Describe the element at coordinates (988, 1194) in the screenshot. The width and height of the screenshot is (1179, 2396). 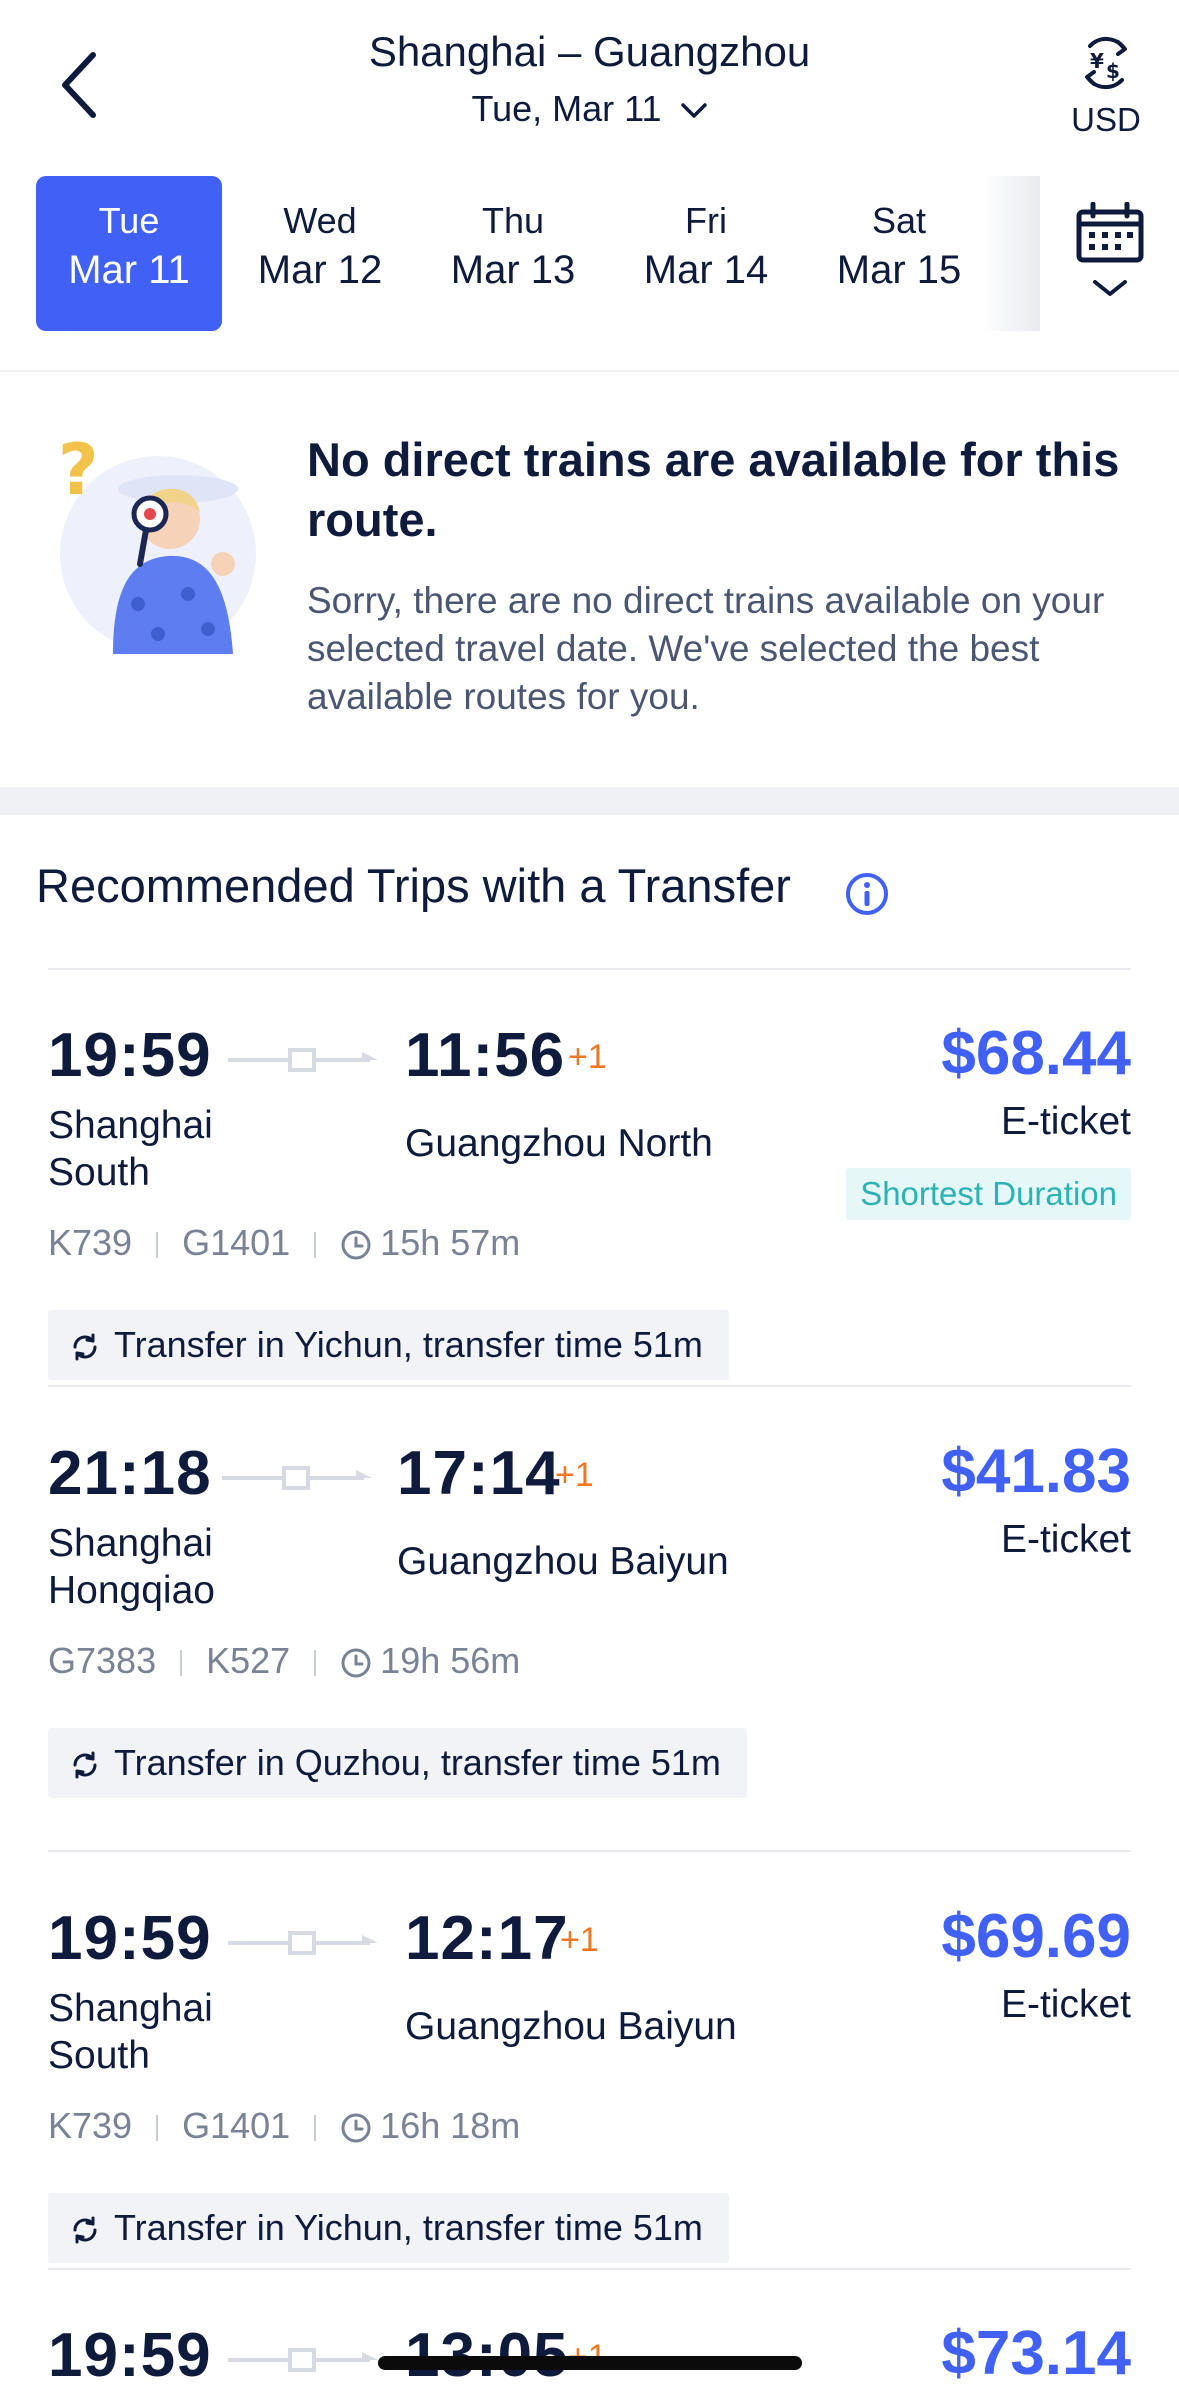
I see `shortest-duration-badge: Shortest Duration` at that location.